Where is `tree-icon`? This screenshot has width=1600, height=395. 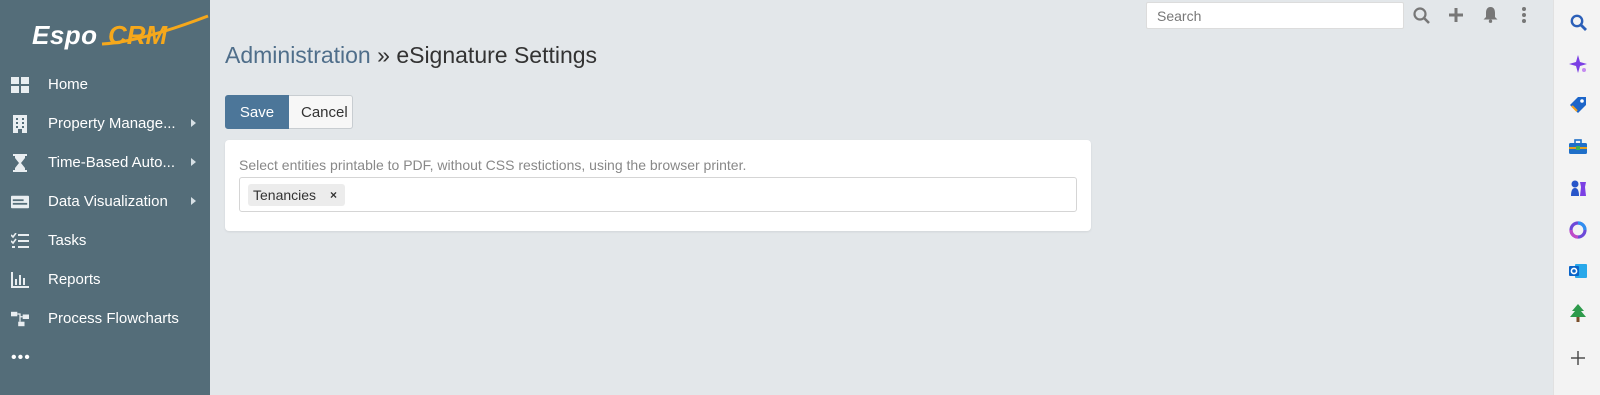
tree-icon is located at coordinates (1578, 313).